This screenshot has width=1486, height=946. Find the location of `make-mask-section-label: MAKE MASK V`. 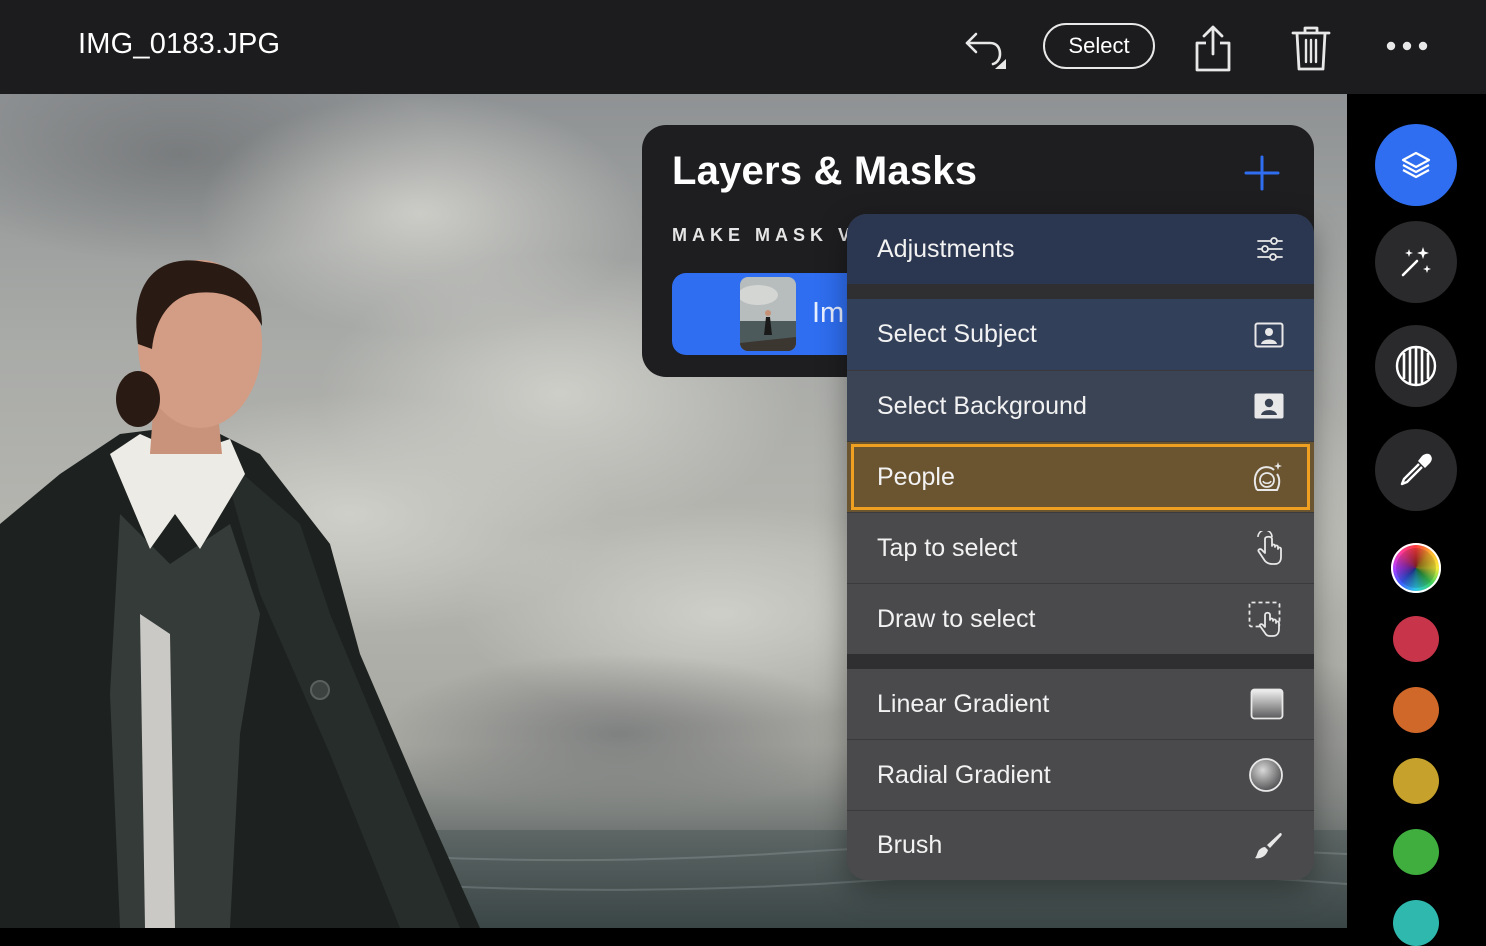

make-mask-section-label: MAKE MASK V is located at coordinates (764, 235).